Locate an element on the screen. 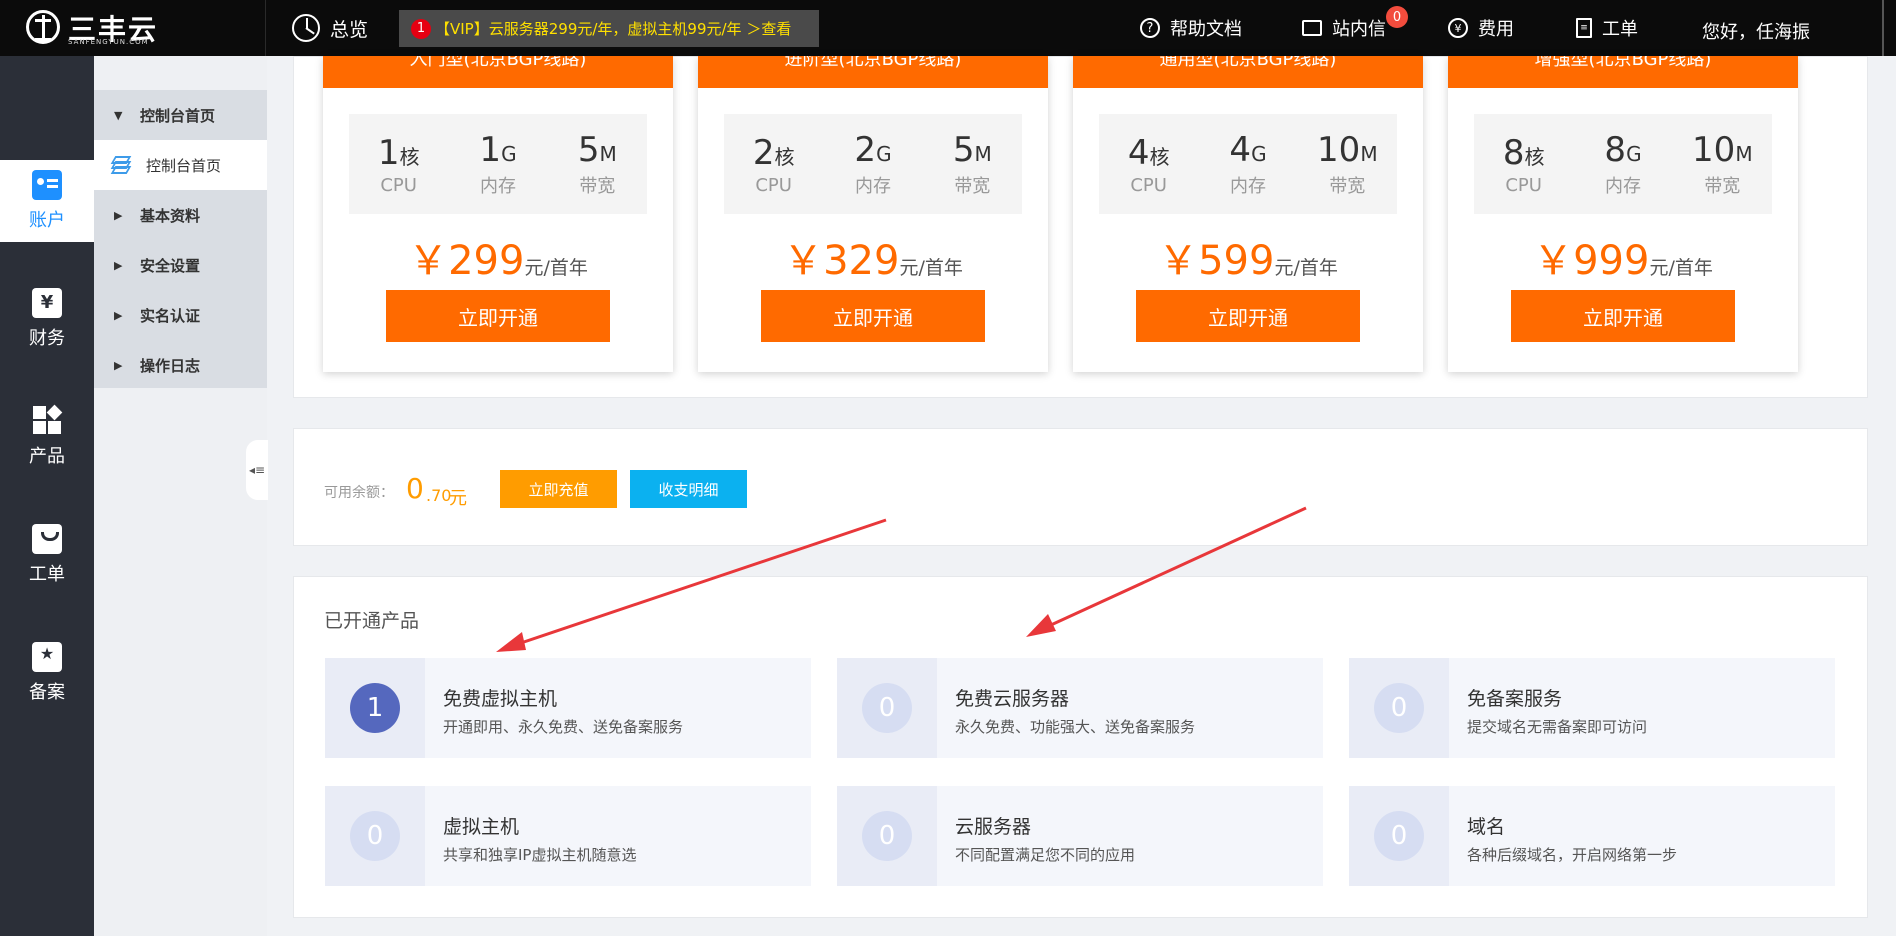  spec-value: 5 is located at coordinates (588, 150).